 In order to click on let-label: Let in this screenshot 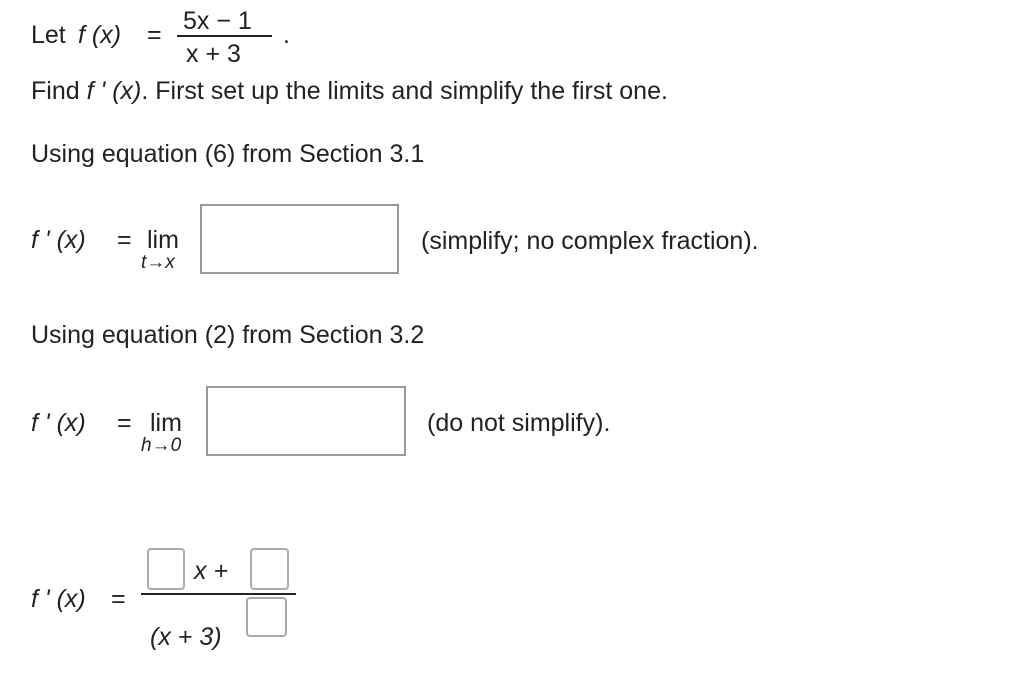, I will do `click(48, 35)`.